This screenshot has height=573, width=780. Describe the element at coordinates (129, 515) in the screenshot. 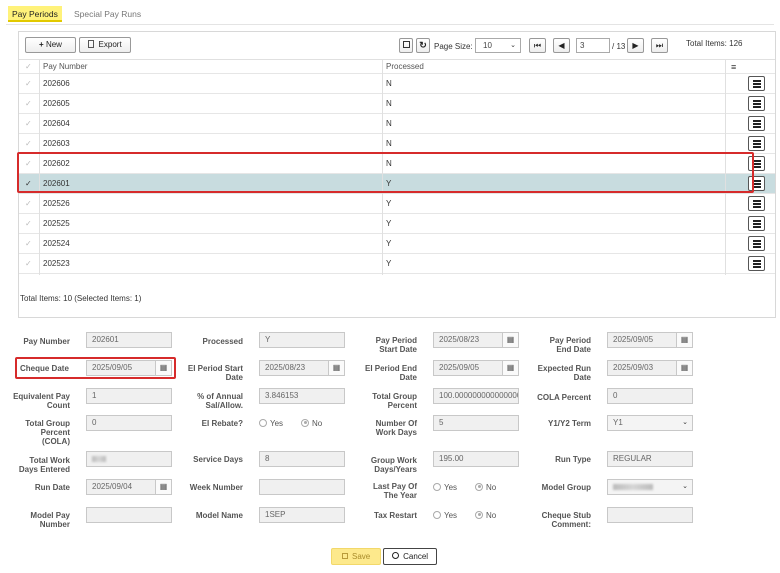

I see `model-pay-number-field` at that location.